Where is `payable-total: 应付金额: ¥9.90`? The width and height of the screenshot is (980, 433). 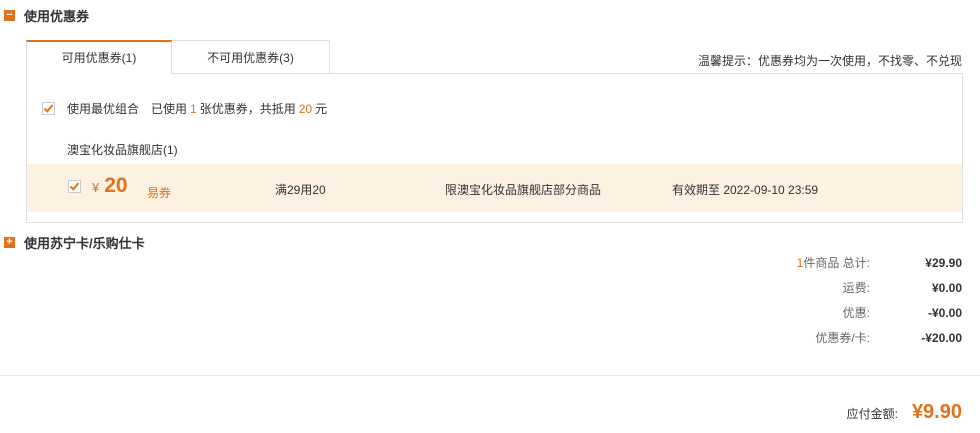
payable-total: 应付金额: ¥9.90 is located at coordinates (904, 412).